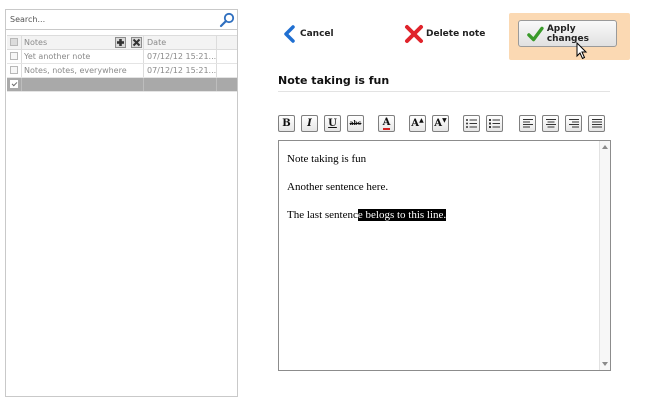  I want to click on editor-paragraph: Another sentence here., so click(338, 187).